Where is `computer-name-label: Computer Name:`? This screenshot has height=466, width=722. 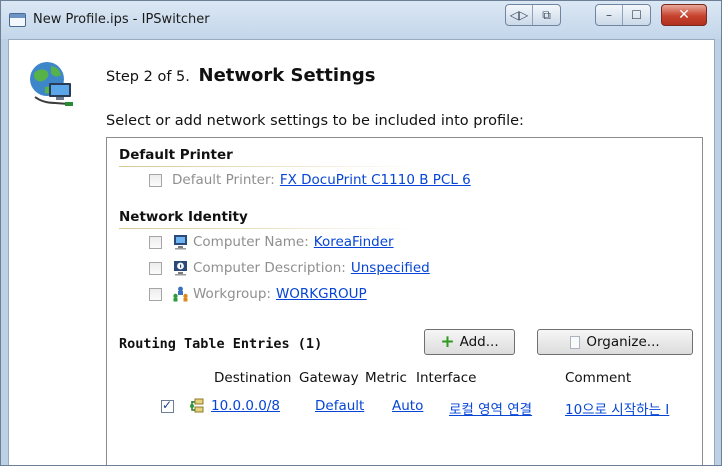 computer-name-label: Computer Name: is located at coordinates (251, 242).